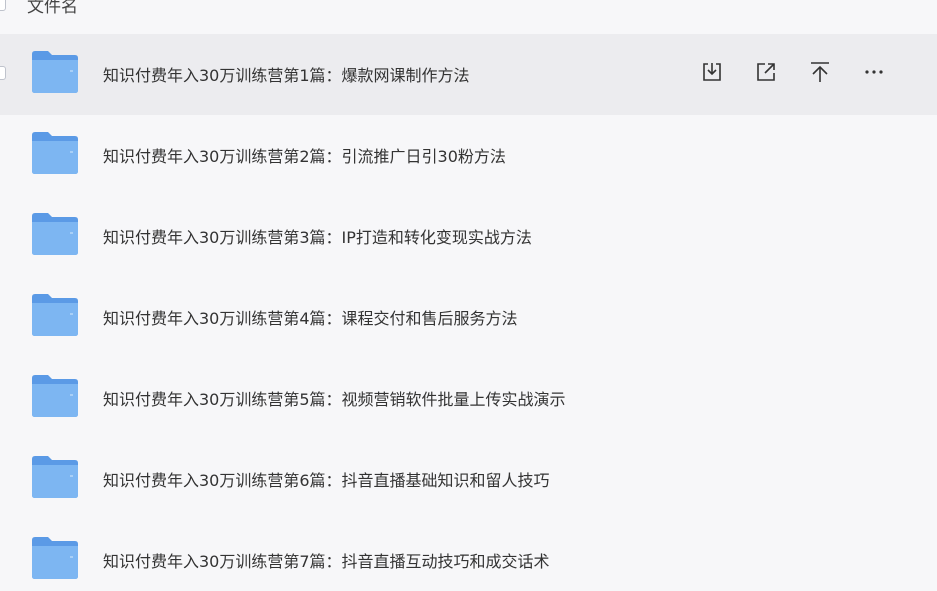 This screenshot has height=591, width=937. I want to click on list-header: 文件名, so click(468, 11).